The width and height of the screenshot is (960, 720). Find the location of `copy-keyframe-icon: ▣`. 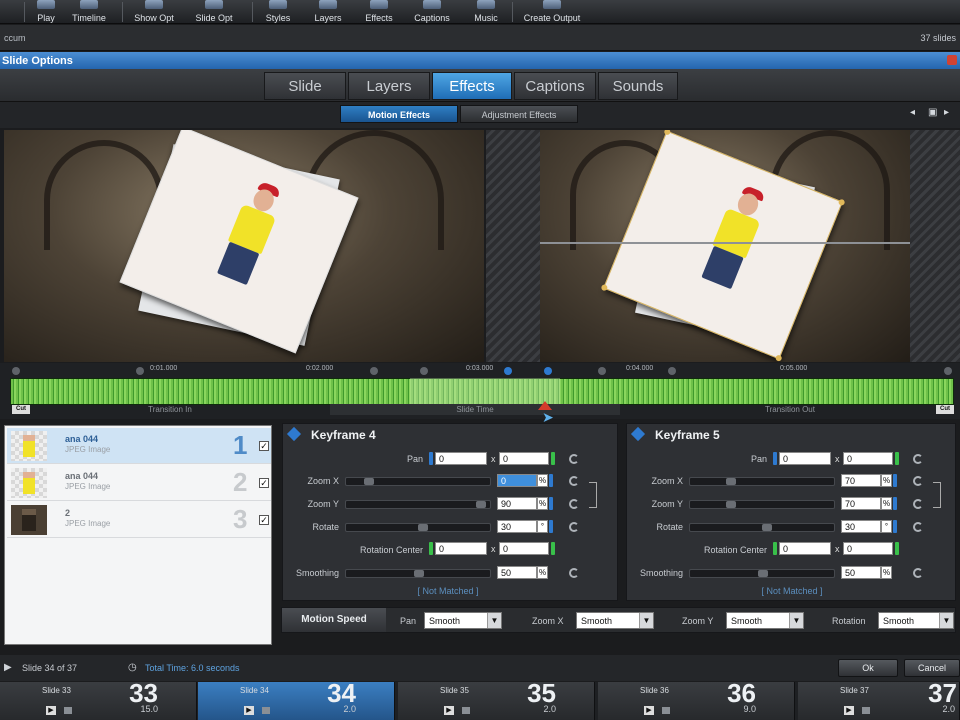

copy-keyframe-icon: ▣ is located at coordinates (934, 113).